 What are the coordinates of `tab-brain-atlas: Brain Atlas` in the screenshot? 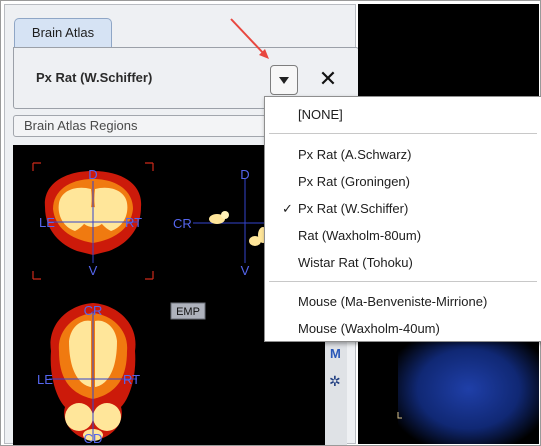 It's located at (63, 32).